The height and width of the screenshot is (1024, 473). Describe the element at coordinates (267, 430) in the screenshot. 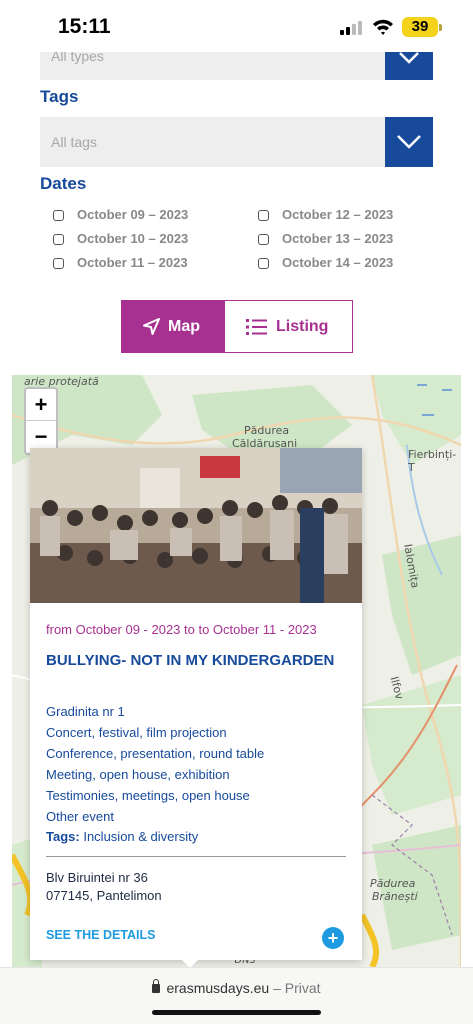

I see `map-label-padurea: Pădurea` at that location.